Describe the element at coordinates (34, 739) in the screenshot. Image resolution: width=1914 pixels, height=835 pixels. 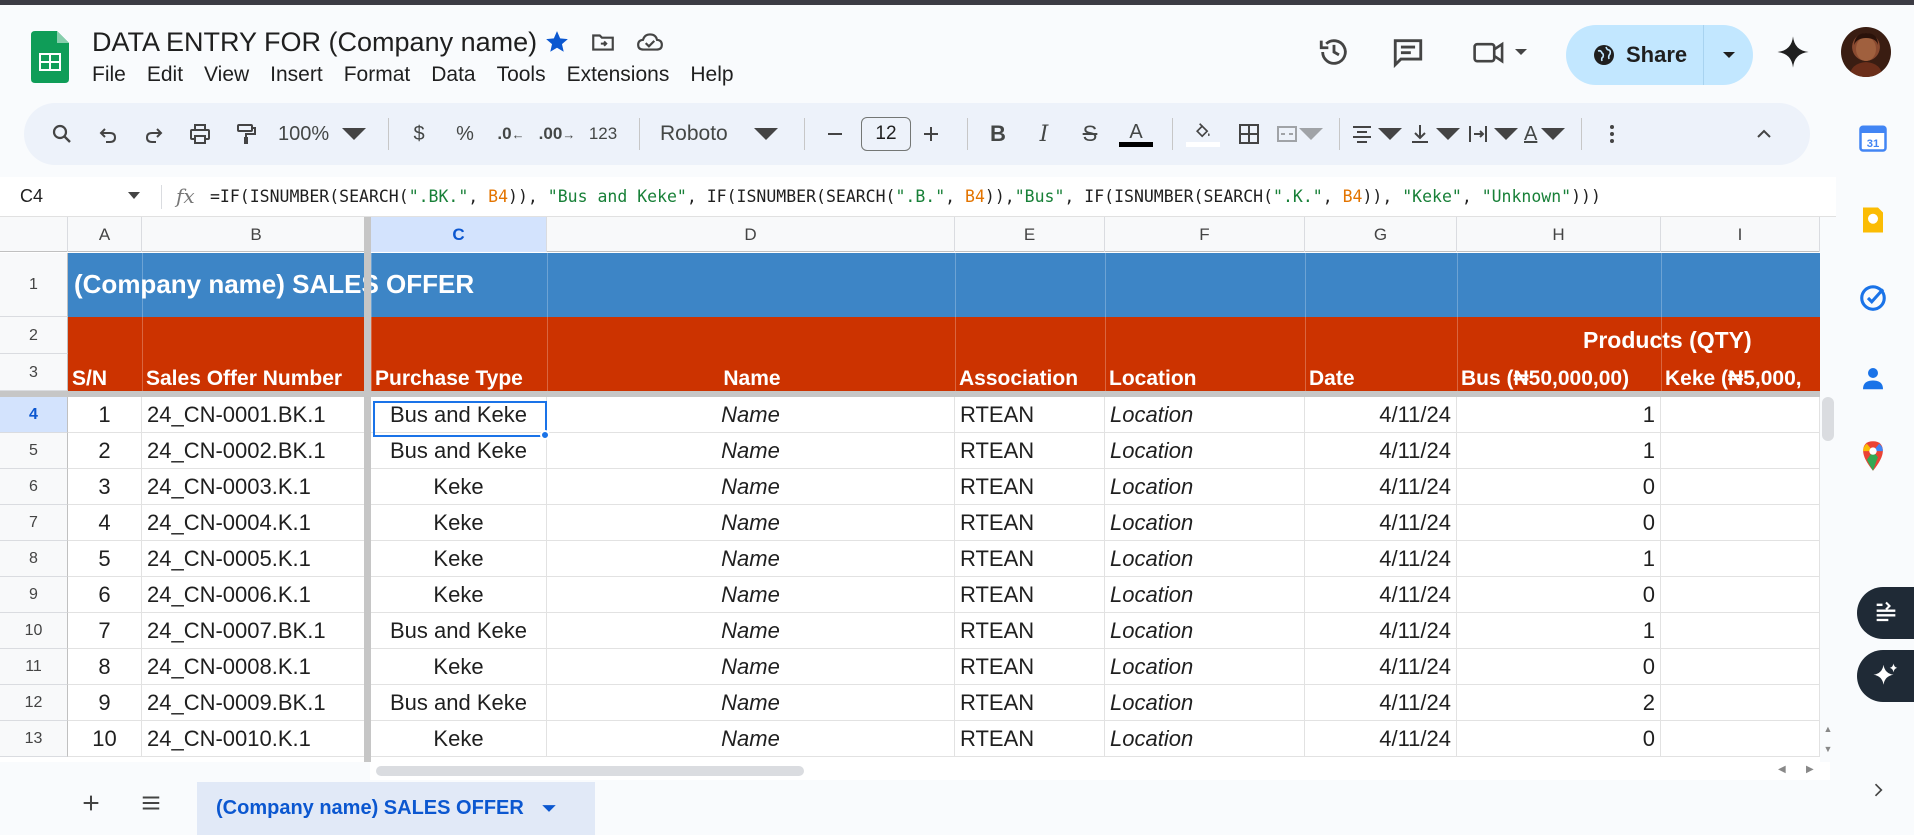
I see `row-header-13: 13` at that location.